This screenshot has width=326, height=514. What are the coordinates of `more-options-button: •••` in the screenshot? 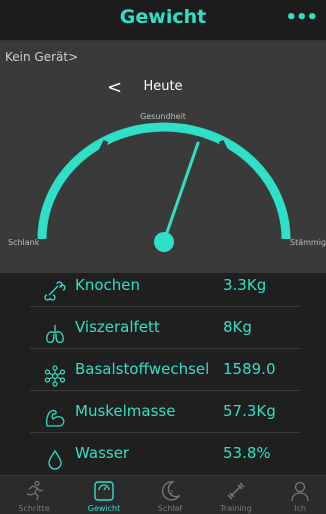 It's located at (301, 17).